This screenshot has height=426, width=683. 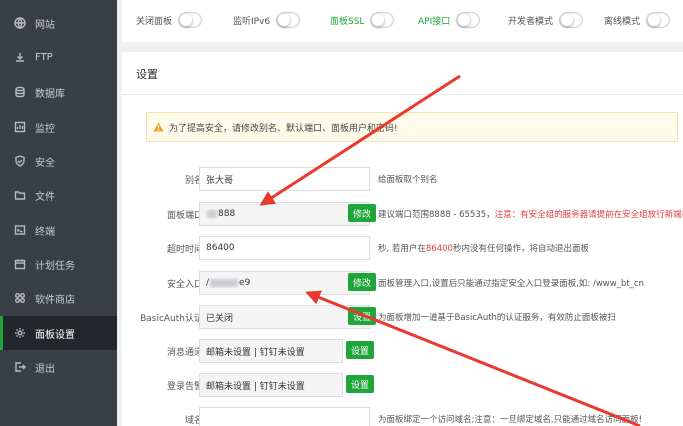 What do you see at coordinates (284, 248) in the screenshot?
I see `timeout-input: 86400` at bounding box center [284, 248].